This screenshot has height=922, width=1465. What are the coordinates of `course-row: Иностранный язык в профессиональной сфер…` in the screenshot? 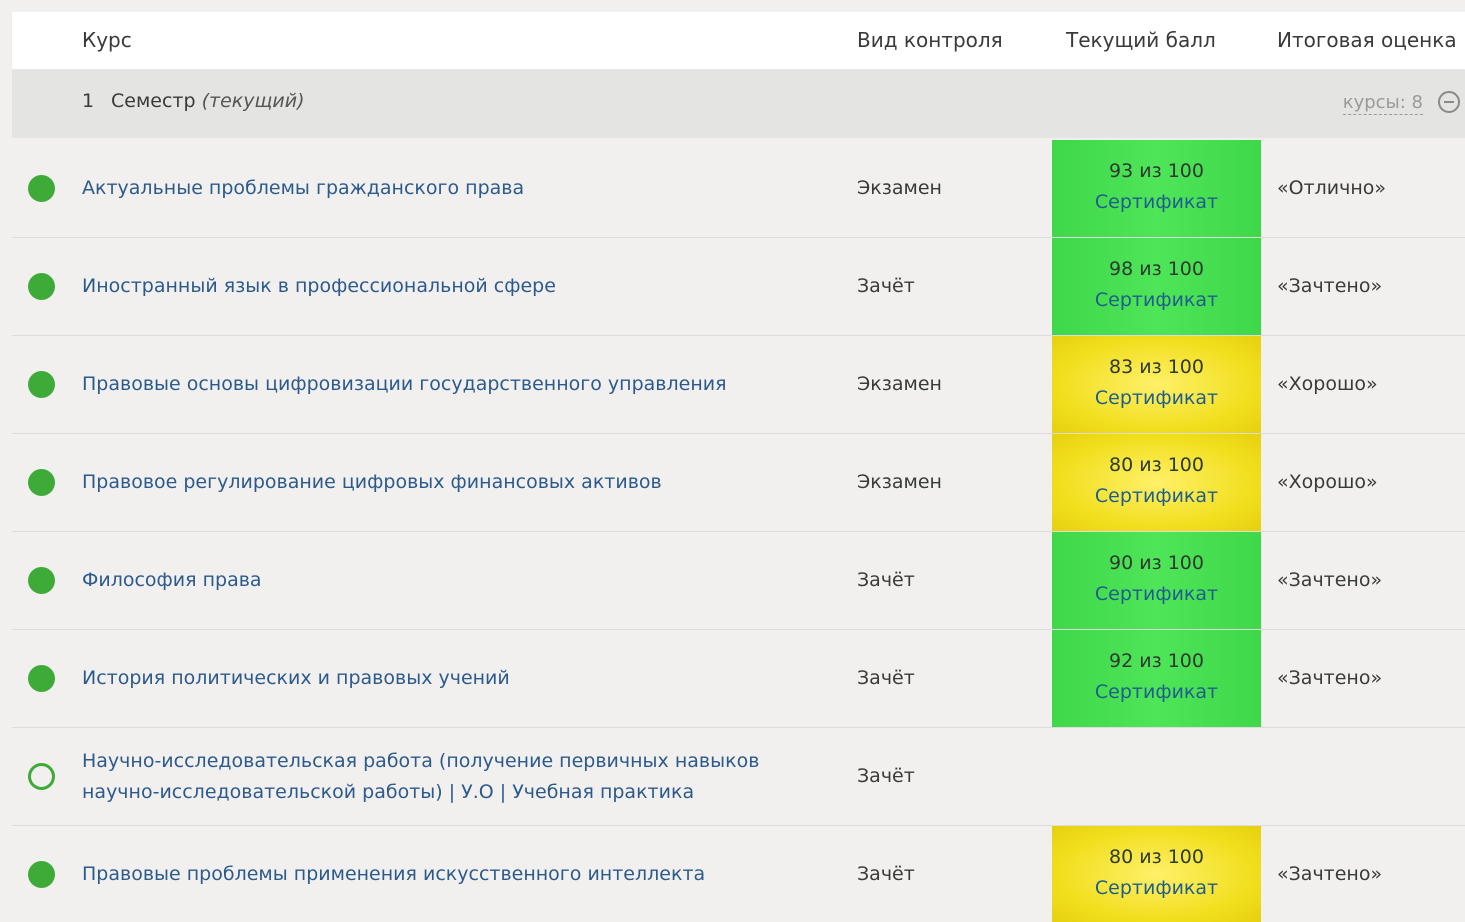 It's located at (738, 287).